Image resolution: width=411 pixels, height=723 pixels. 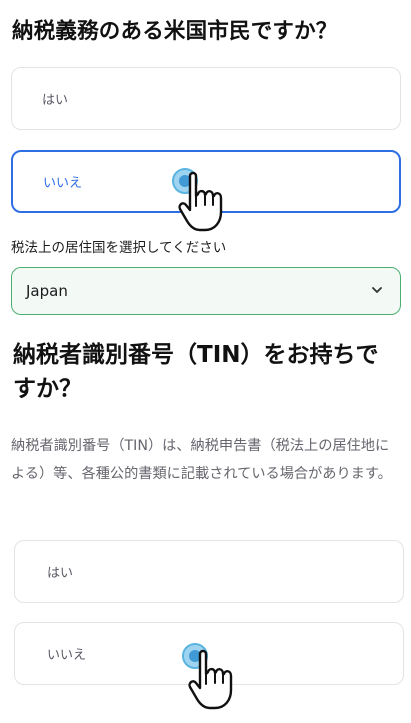 What do you see at coordinates (47, 291) in the screenshot?
I see `tax-residence-selected-value: Japan` at bounding box center [47, 291].